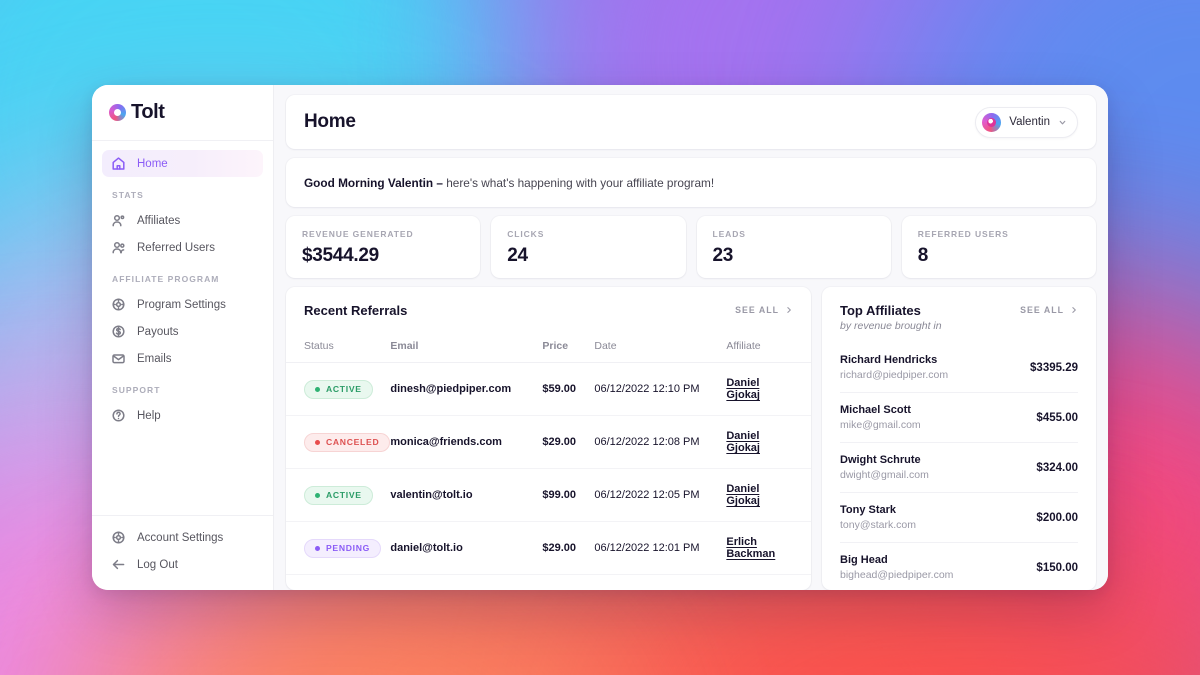 The height and width of the screenshot is (675, 1200). What do you see at coordinates (1057, 417) in the screenshot?
I see `affiliate-amount: $455.00` at bounding box center [1057, 417].